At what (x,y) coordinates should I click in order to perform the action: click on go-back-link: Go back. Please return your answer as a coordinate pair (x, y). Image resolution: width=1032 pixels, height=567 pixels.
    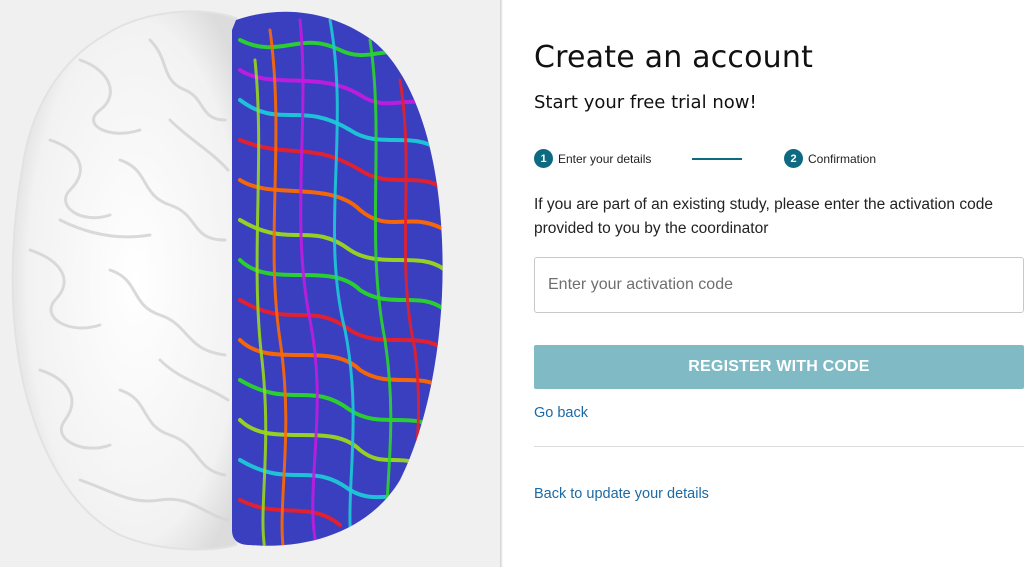
    Looking at the image, I should click on (561, 413).